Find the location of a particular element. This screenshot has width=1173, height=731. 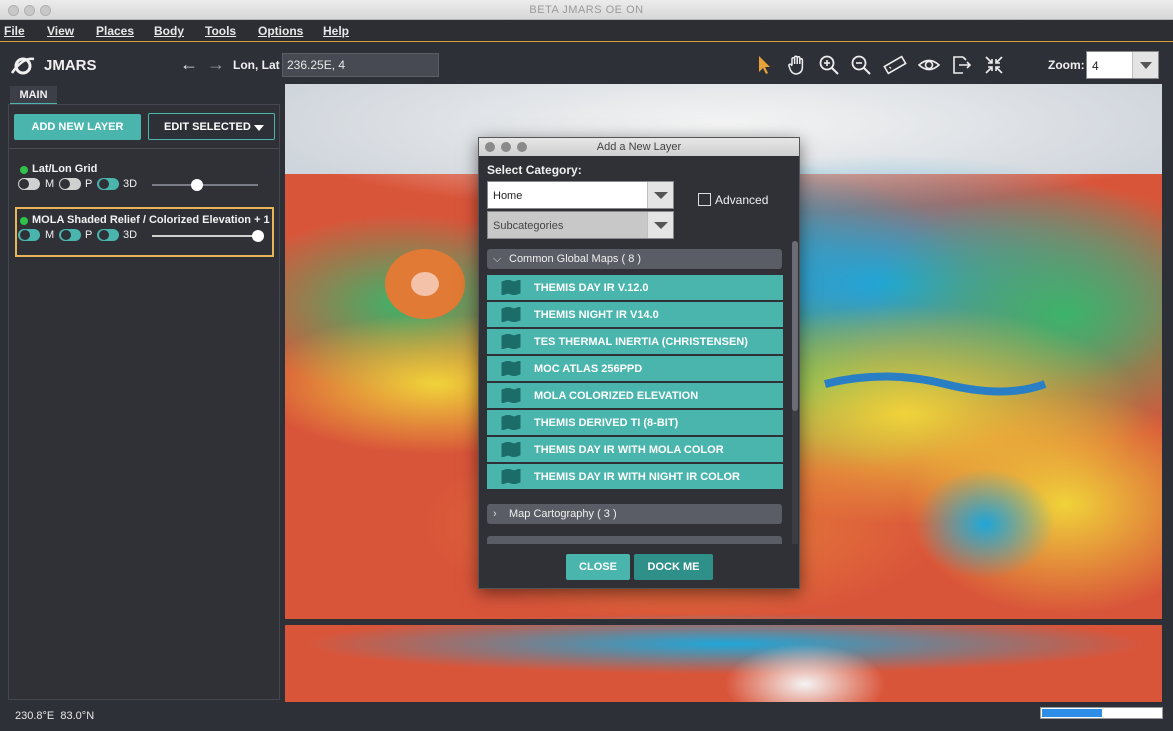

group-count: ( 8 ) is located at coordinates (631, 259).